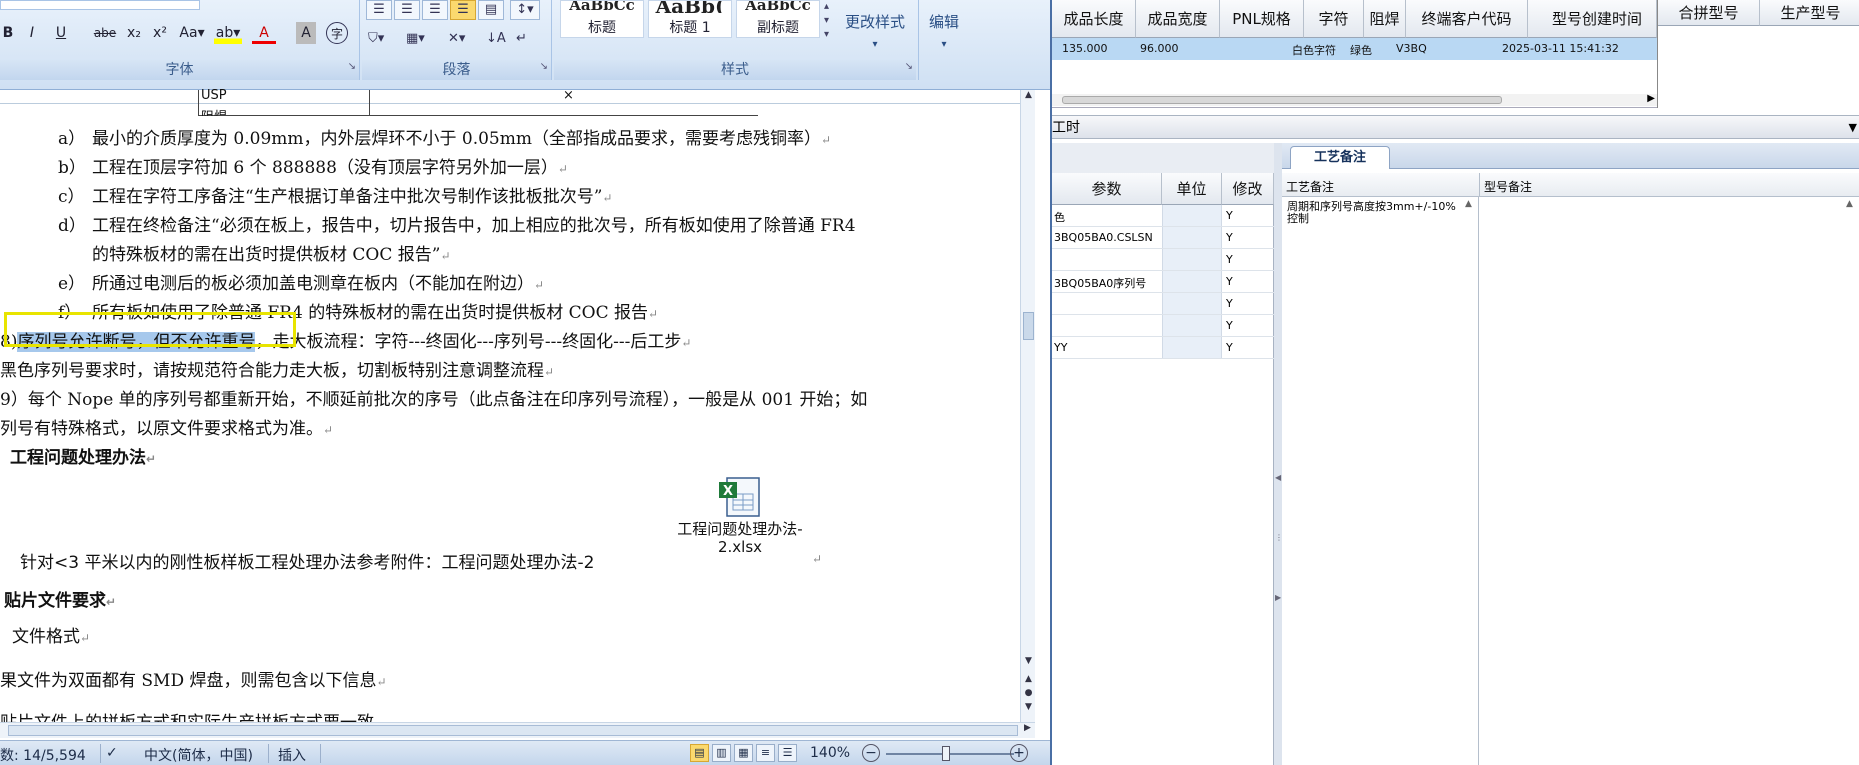 Image resolution: width=1859 pixels, height=765 pixels. Describe the element at coordinates (198, 755) in the screenshot. I see `language-indicator: 中文(简体，中国)` at that location.